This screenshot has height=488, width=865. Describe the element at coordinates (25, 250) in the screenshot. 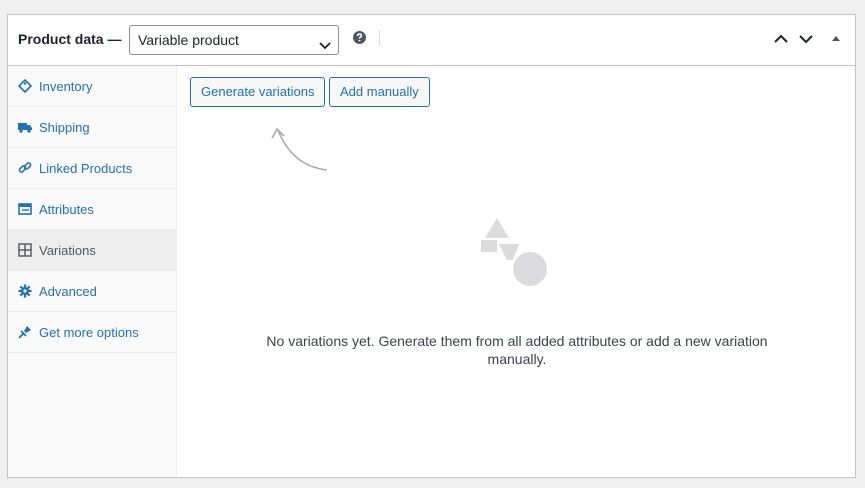

I see `grid-icon` at that location.